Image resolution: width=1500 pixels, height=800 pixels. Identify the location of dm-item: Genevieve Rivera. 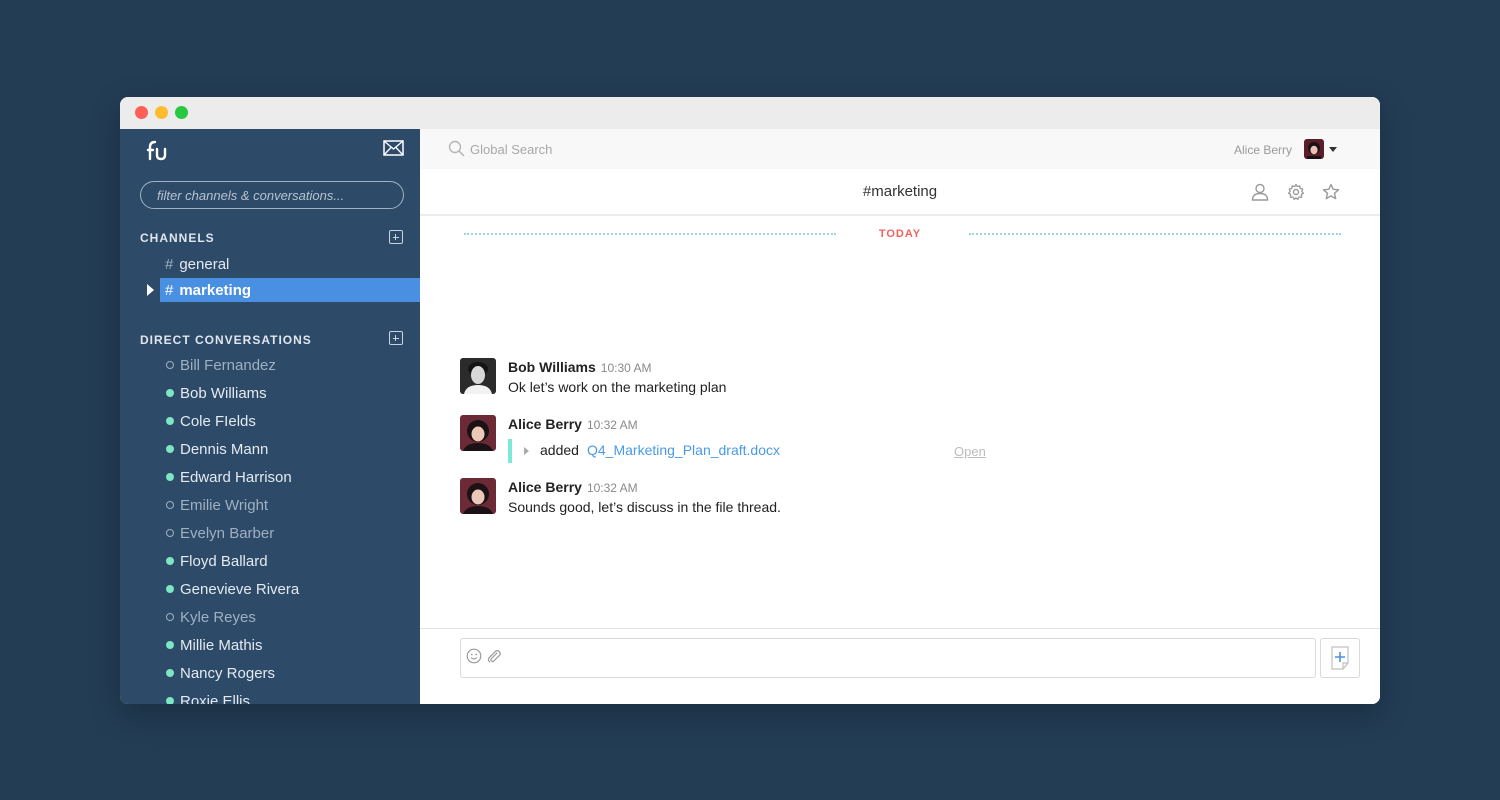
(232, 589).